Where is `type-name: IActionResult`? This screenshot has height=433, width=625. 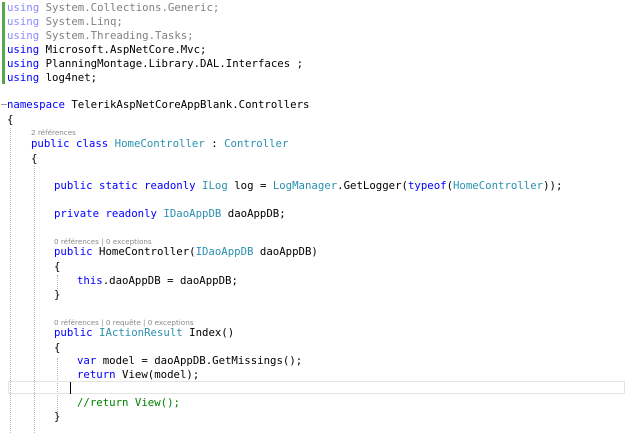 type-name: IActionResult is located at coordinates (141, 332).